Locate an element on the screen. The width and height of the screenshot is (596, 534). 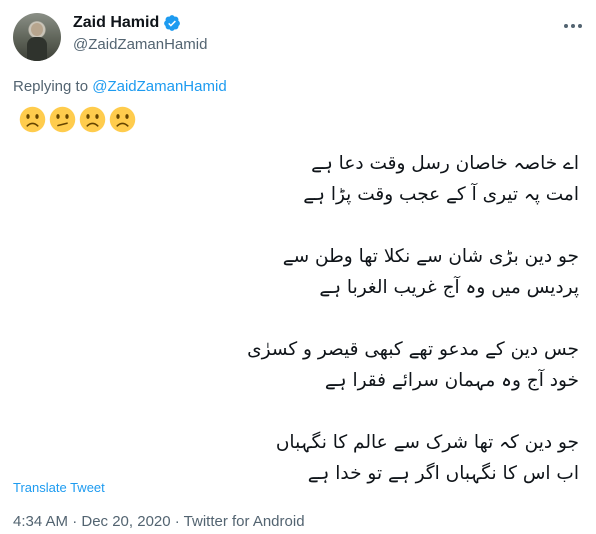
user-handle: @ZaidZamanHamid is located at coordinates (140, 44).